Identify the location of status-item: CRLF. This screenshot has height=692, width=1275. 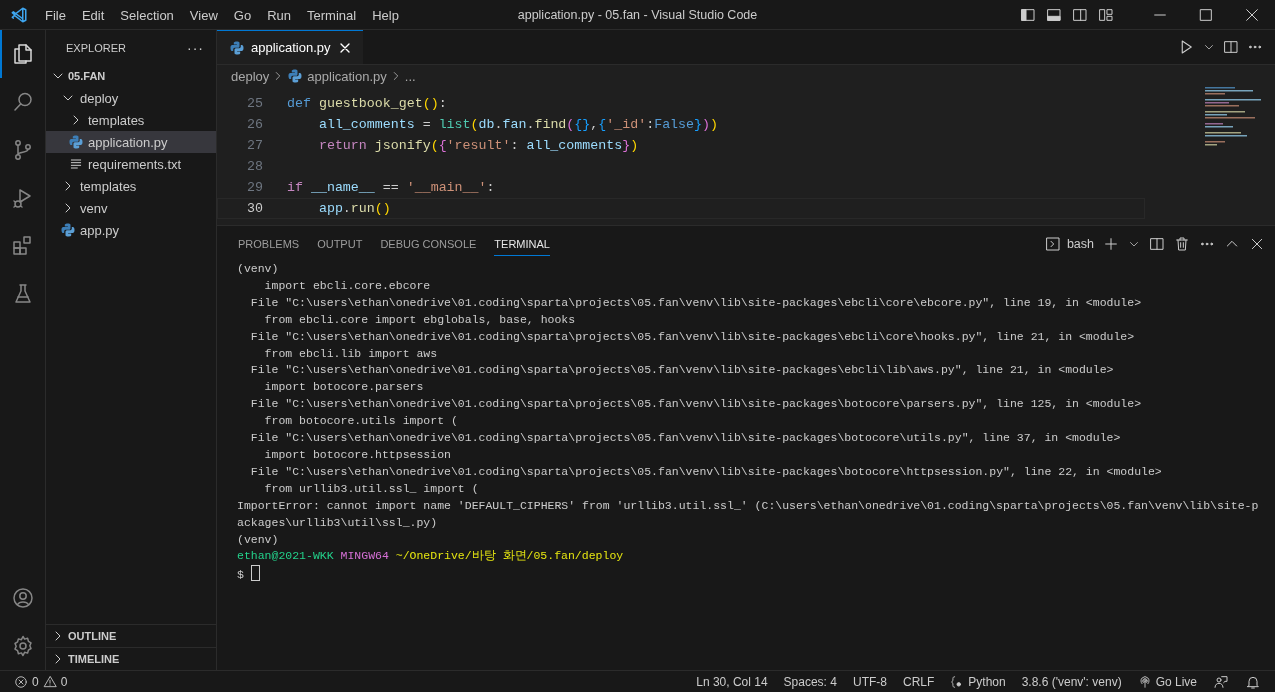
(918, 681).